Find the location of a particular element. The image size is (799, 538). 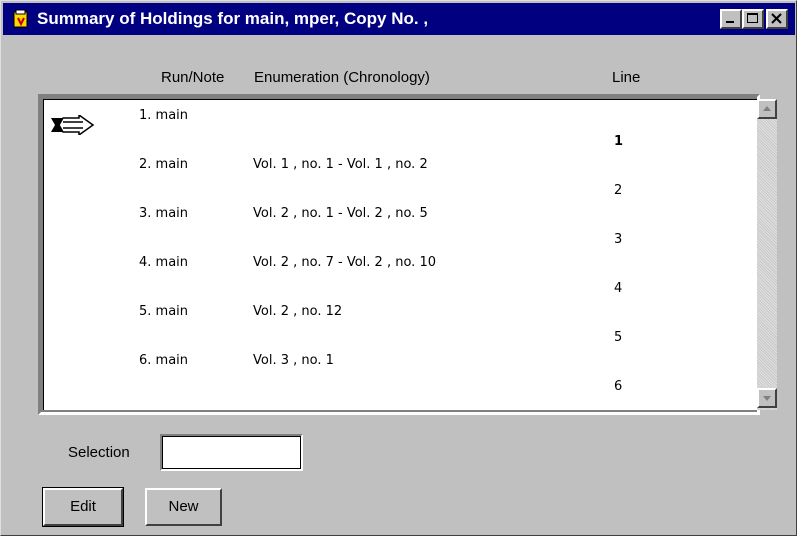

row-line-number: 2 is located at coordinates (618, 190).